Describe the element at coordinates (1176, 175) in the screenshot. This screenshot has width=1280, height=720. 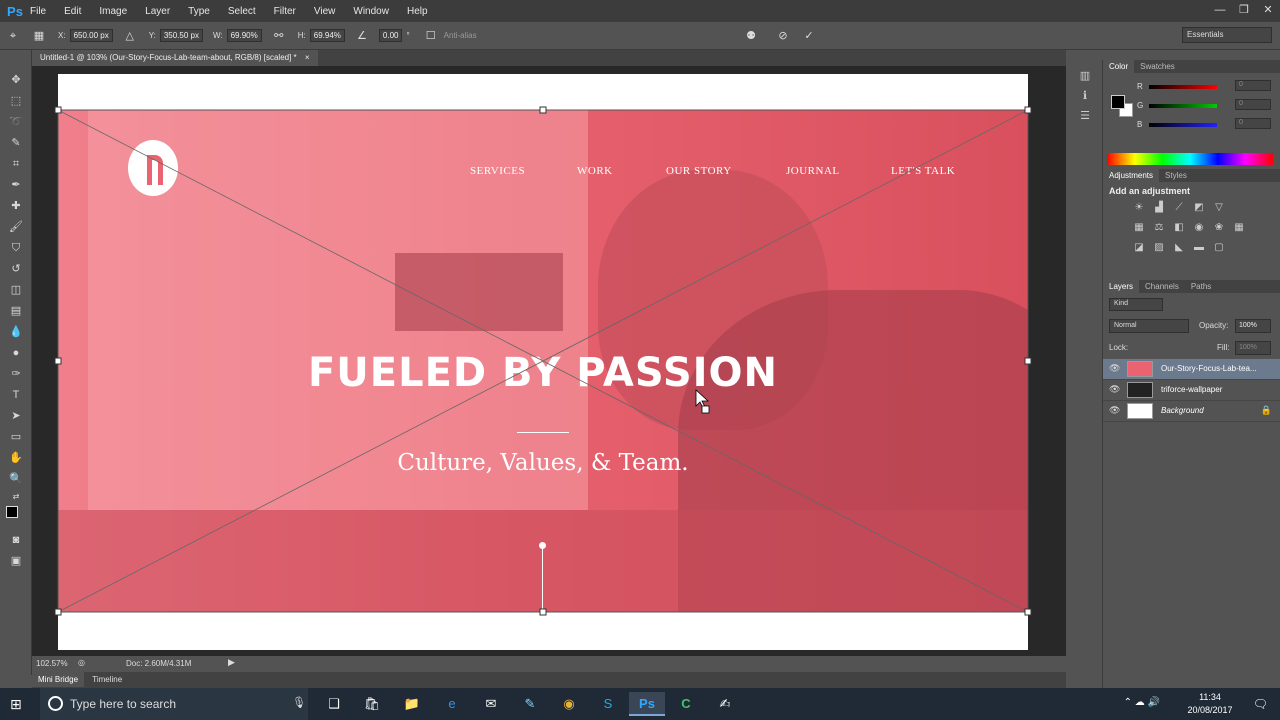
I see `tab-styles: Styles` at that location.